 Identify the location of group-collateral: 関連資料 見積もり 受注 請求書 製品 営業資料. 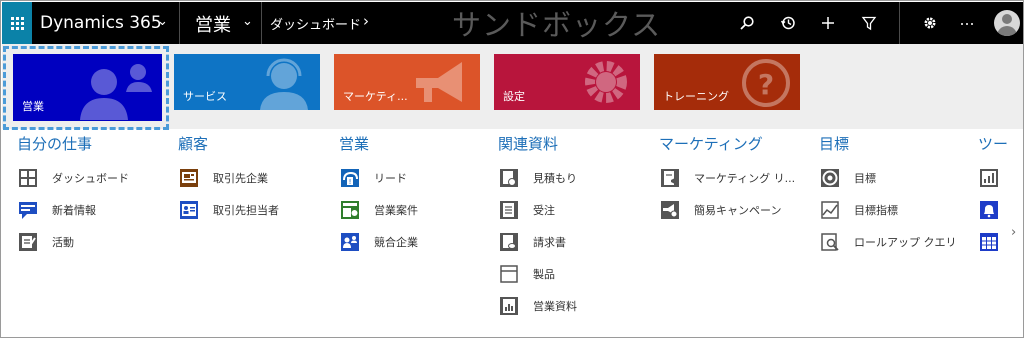
(537, 224).